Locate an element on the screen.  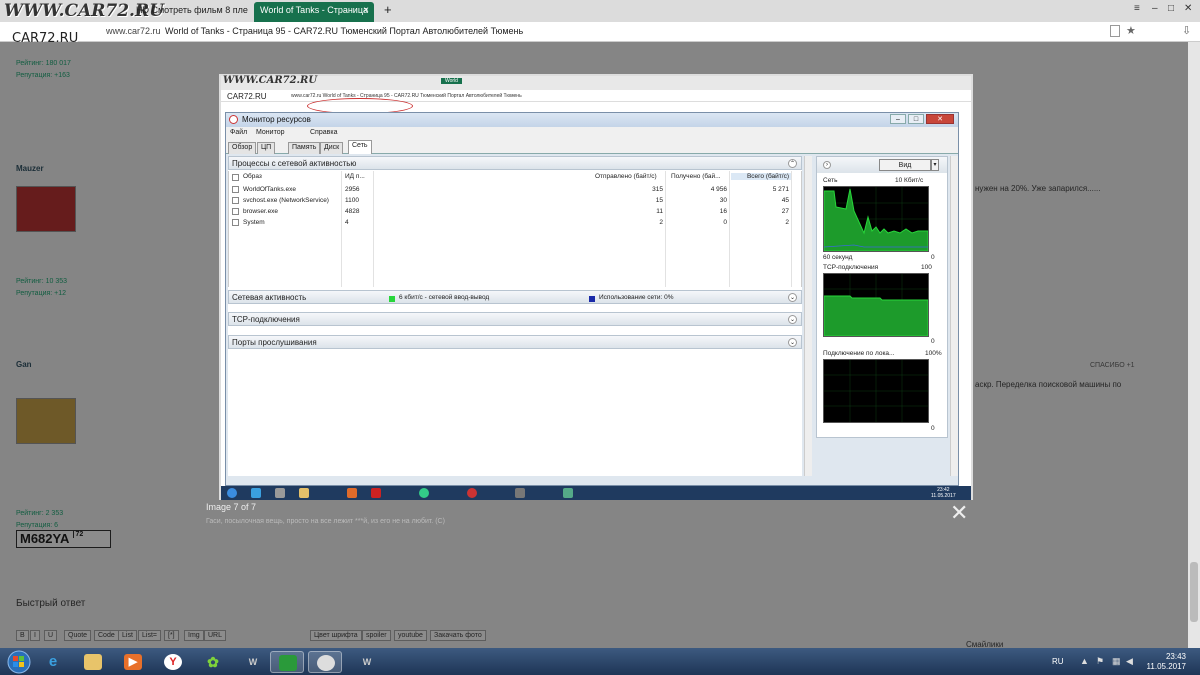
inner-opera-icon is located at coordinates (472, 493).